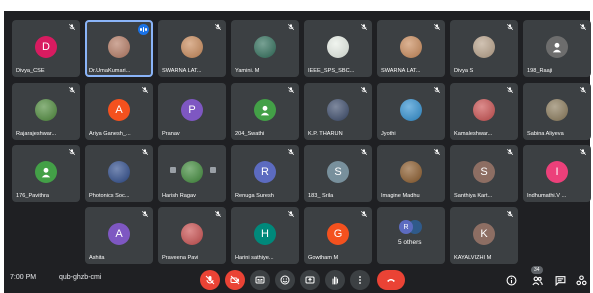 The width and height of the screenshot is (593, 293). I want to click on participant-tile: Jyothi, so click(411, 111).